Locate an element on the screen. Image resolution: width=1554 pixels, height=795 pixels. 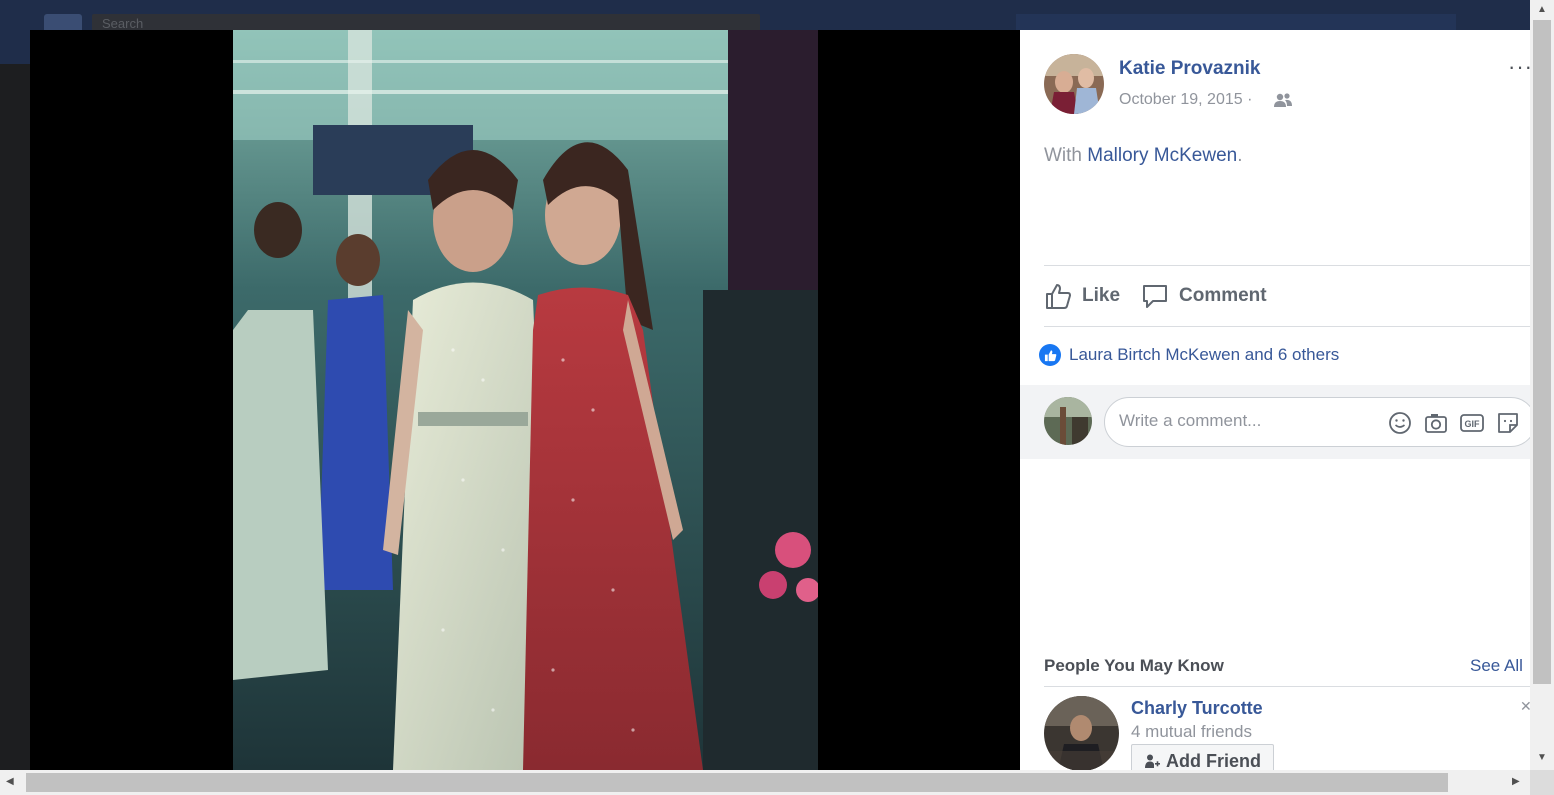
scrollbar-corner is located at coordinates (1542, 782).